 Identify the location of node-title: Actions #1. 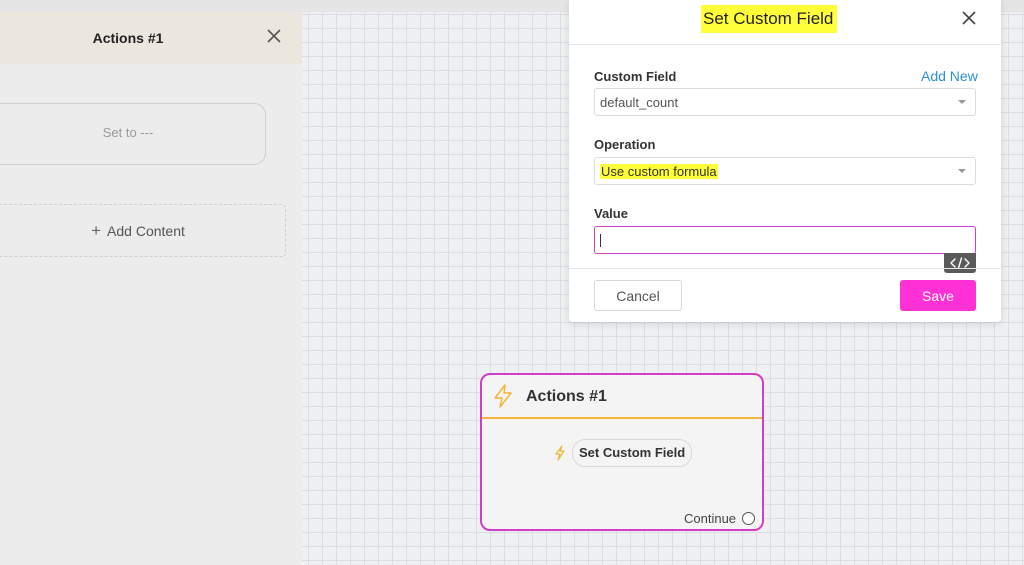
(566, 396).